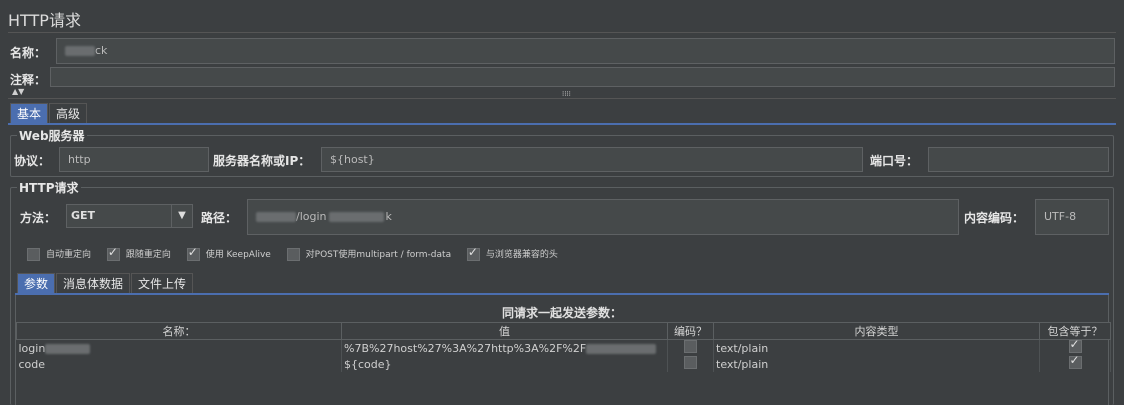 This screenshot has height=405, width=1124. I want to click on tab-advanced: 高级, so click(68, 113).